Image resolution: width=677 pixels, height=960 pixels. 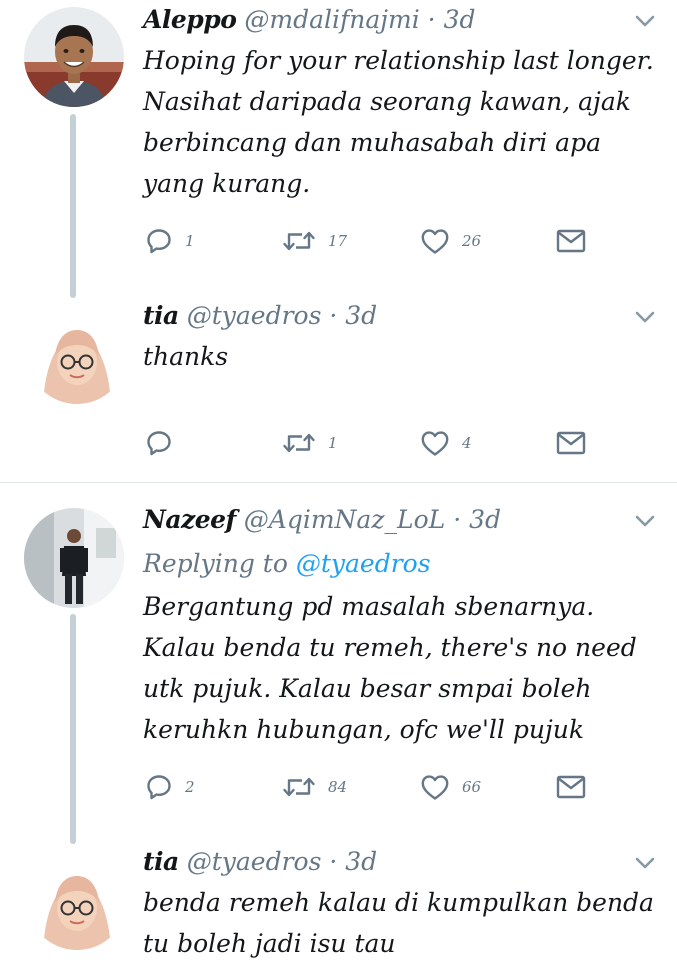 I want to click on tweet-header: Aleppo @mdalifnajmi · 3d, so click(x=309, y=20).